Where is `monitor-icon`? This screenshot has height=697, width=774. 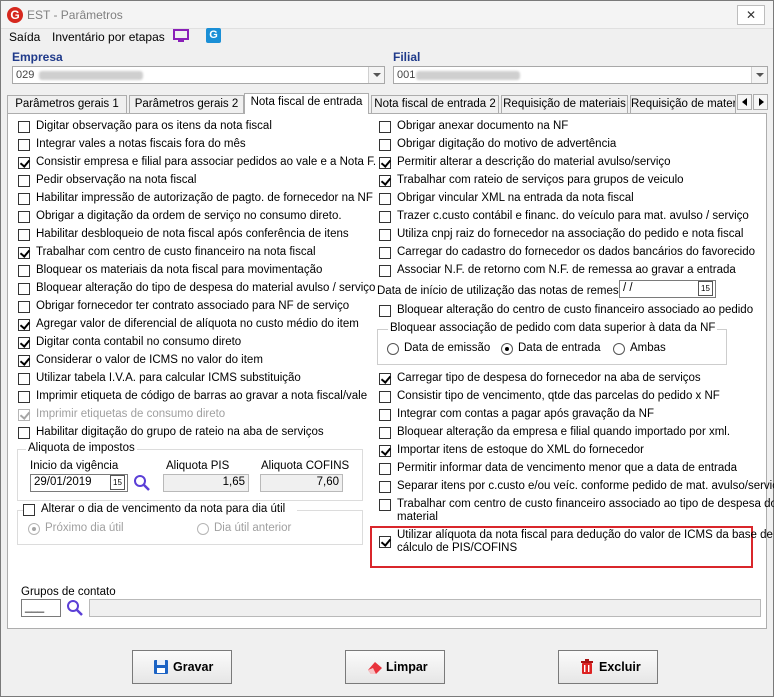
monitor-icon is located at coordinates (181, 36).